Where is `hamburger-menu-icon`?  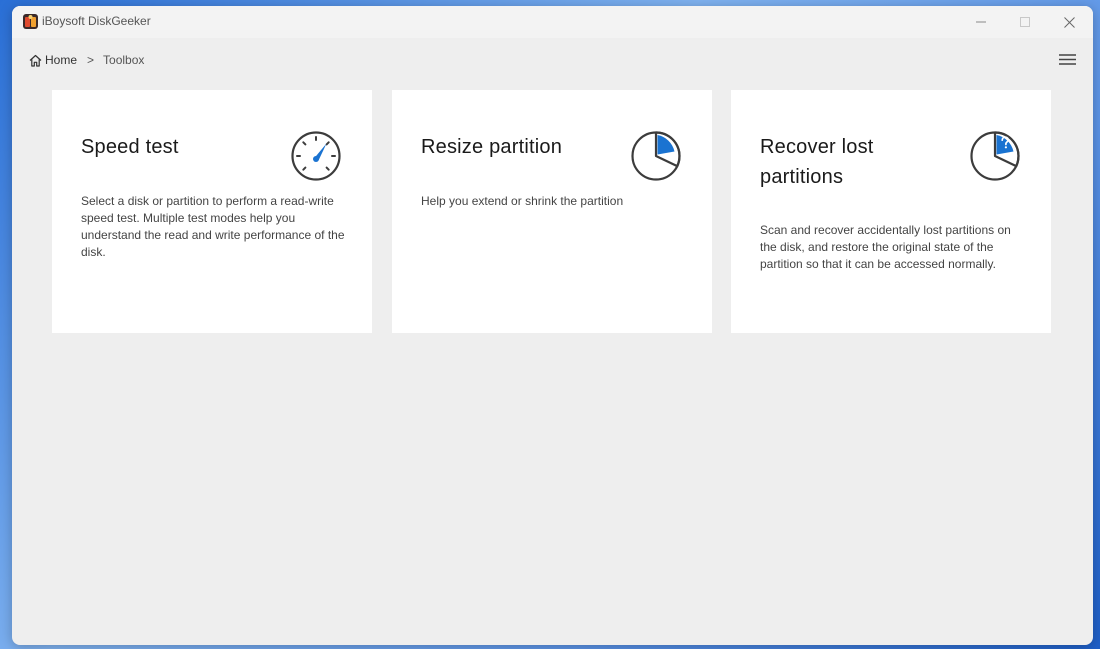 hamburger-menu-icon is located at coordinates (1067, 59).